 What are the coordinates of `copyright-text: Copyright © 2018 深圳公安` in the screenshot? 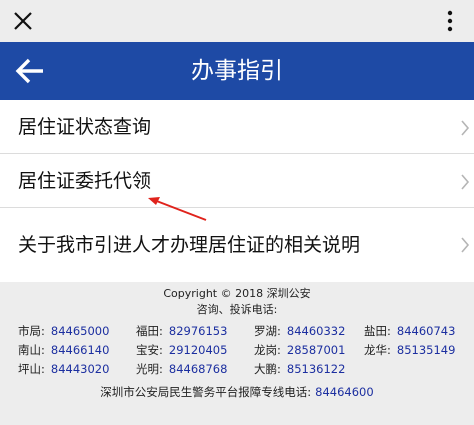 It's located at (237, 293).